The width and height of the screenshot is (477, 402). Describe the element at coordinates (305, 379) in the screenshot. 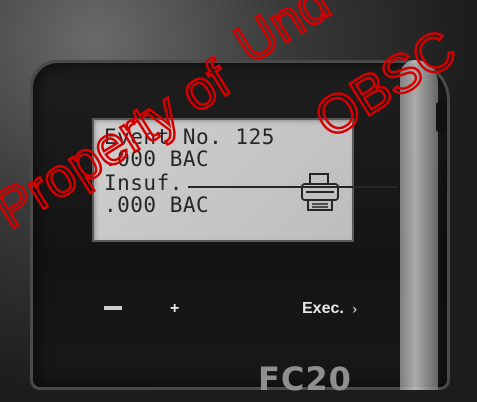

I see `model-label: FC20` at that location.